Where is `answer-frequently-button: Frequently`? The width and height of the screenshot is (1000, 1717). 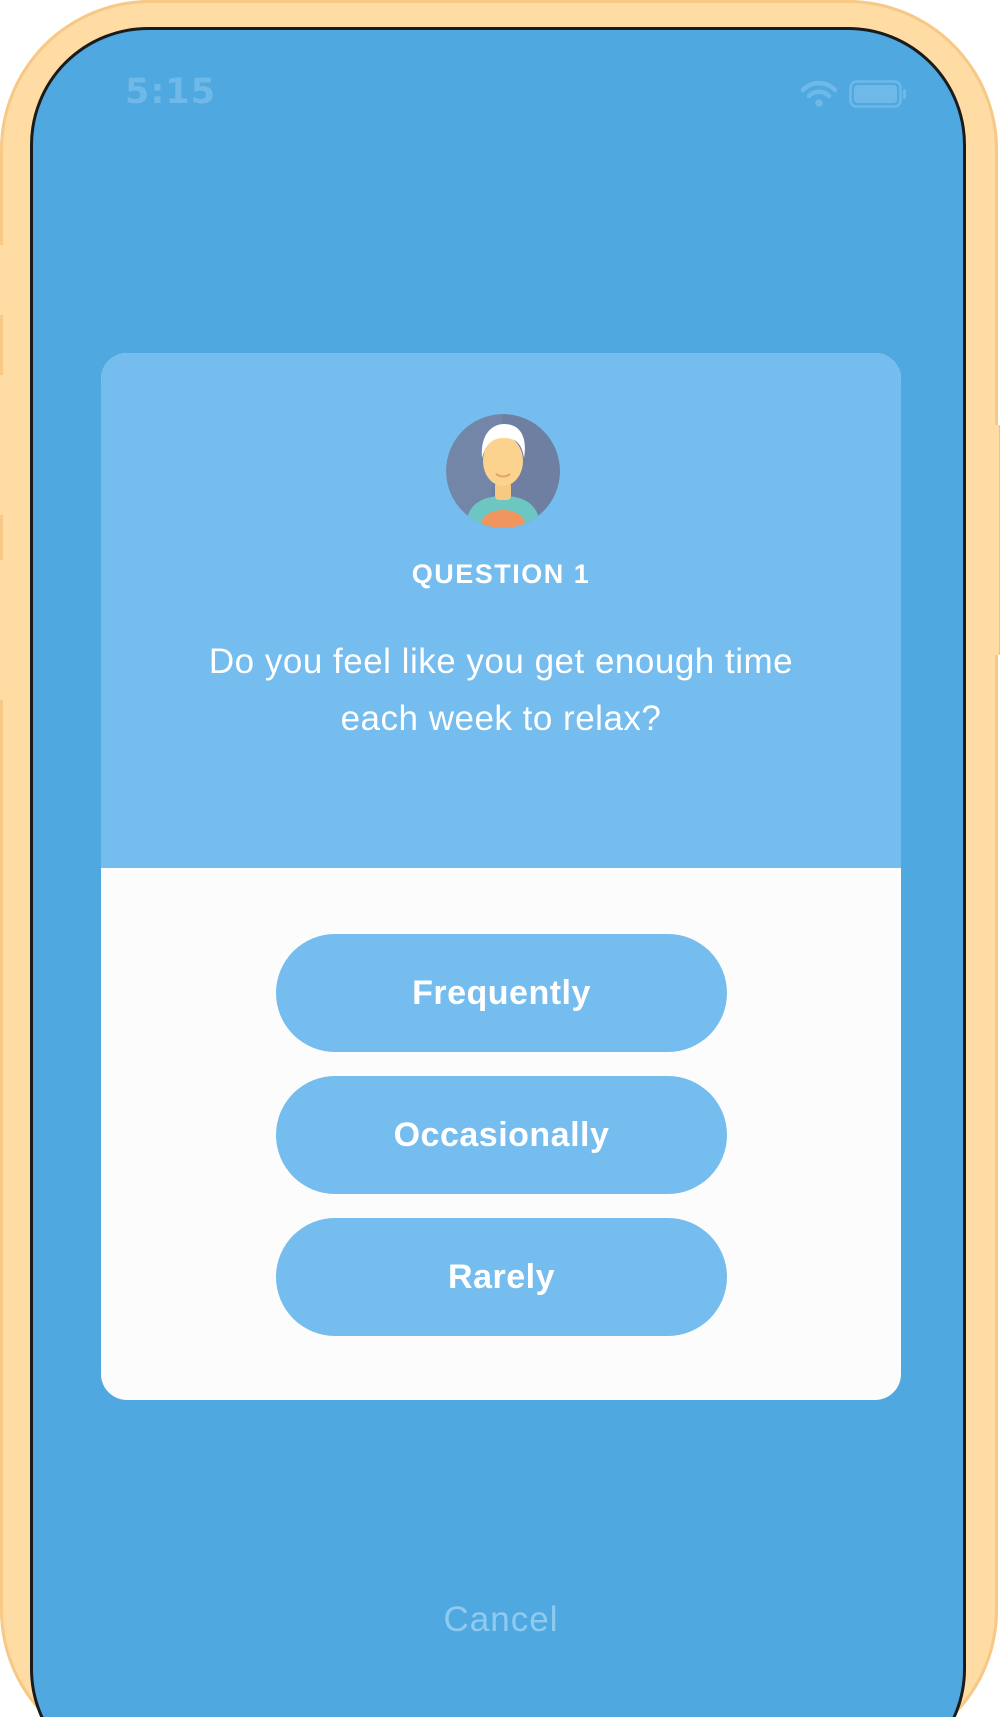
answer-frequently-button: Frequently is located at coordinates (501, 993).